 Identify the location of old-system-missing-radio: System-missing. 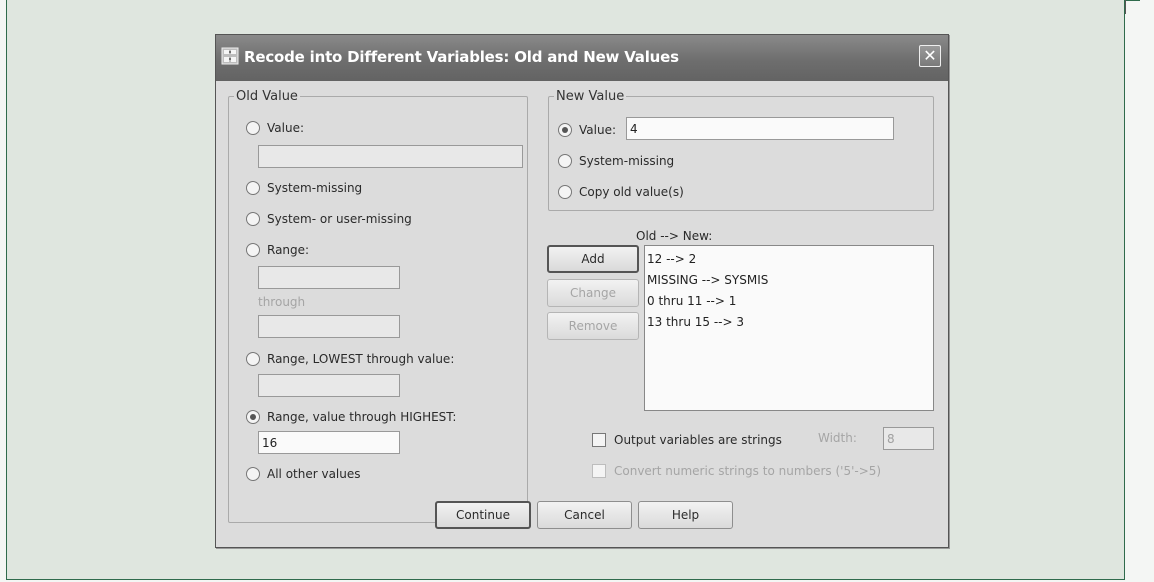
(304, 188).